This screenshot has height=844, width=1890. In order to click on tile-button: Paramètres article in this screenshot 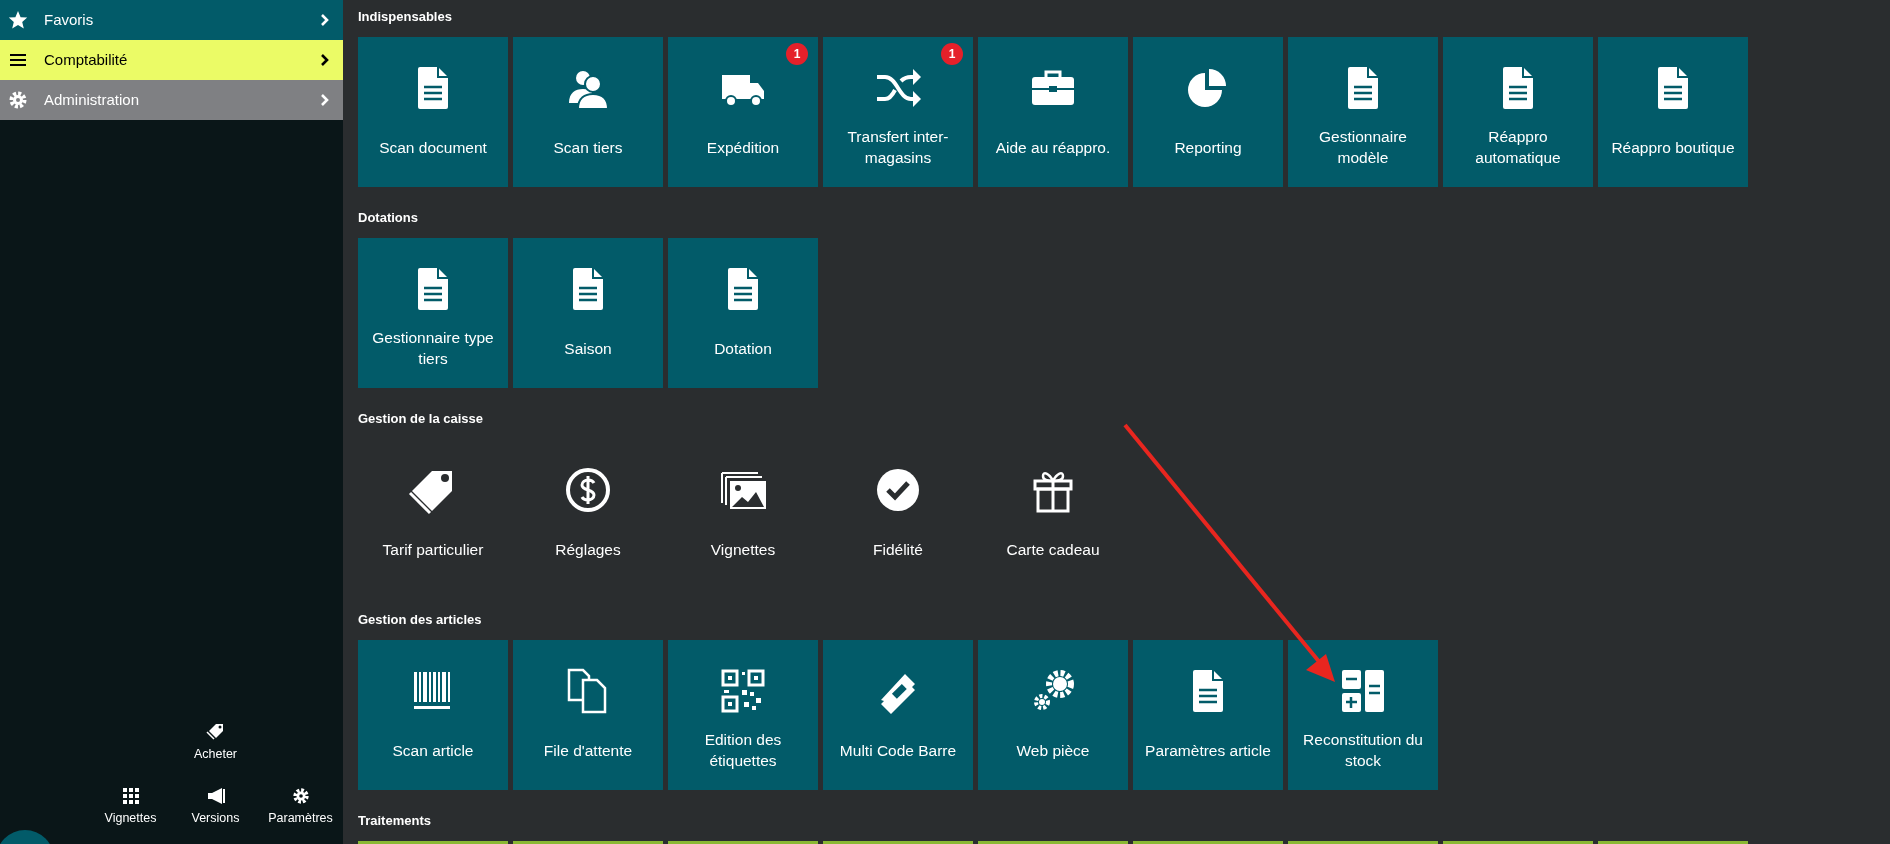, I will do `click(1208, 715)`.